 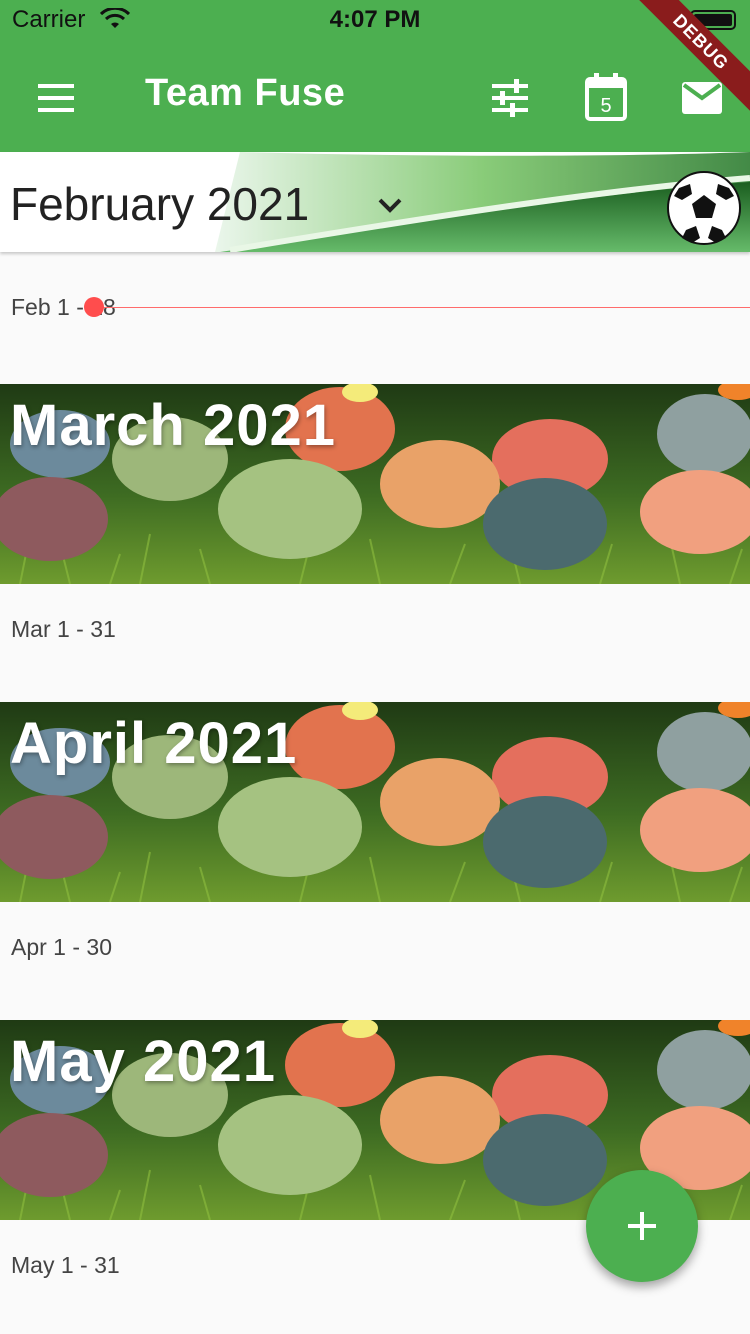 I want to click on month-range-may: May 1 - 31, so click(x=65, y=1265).